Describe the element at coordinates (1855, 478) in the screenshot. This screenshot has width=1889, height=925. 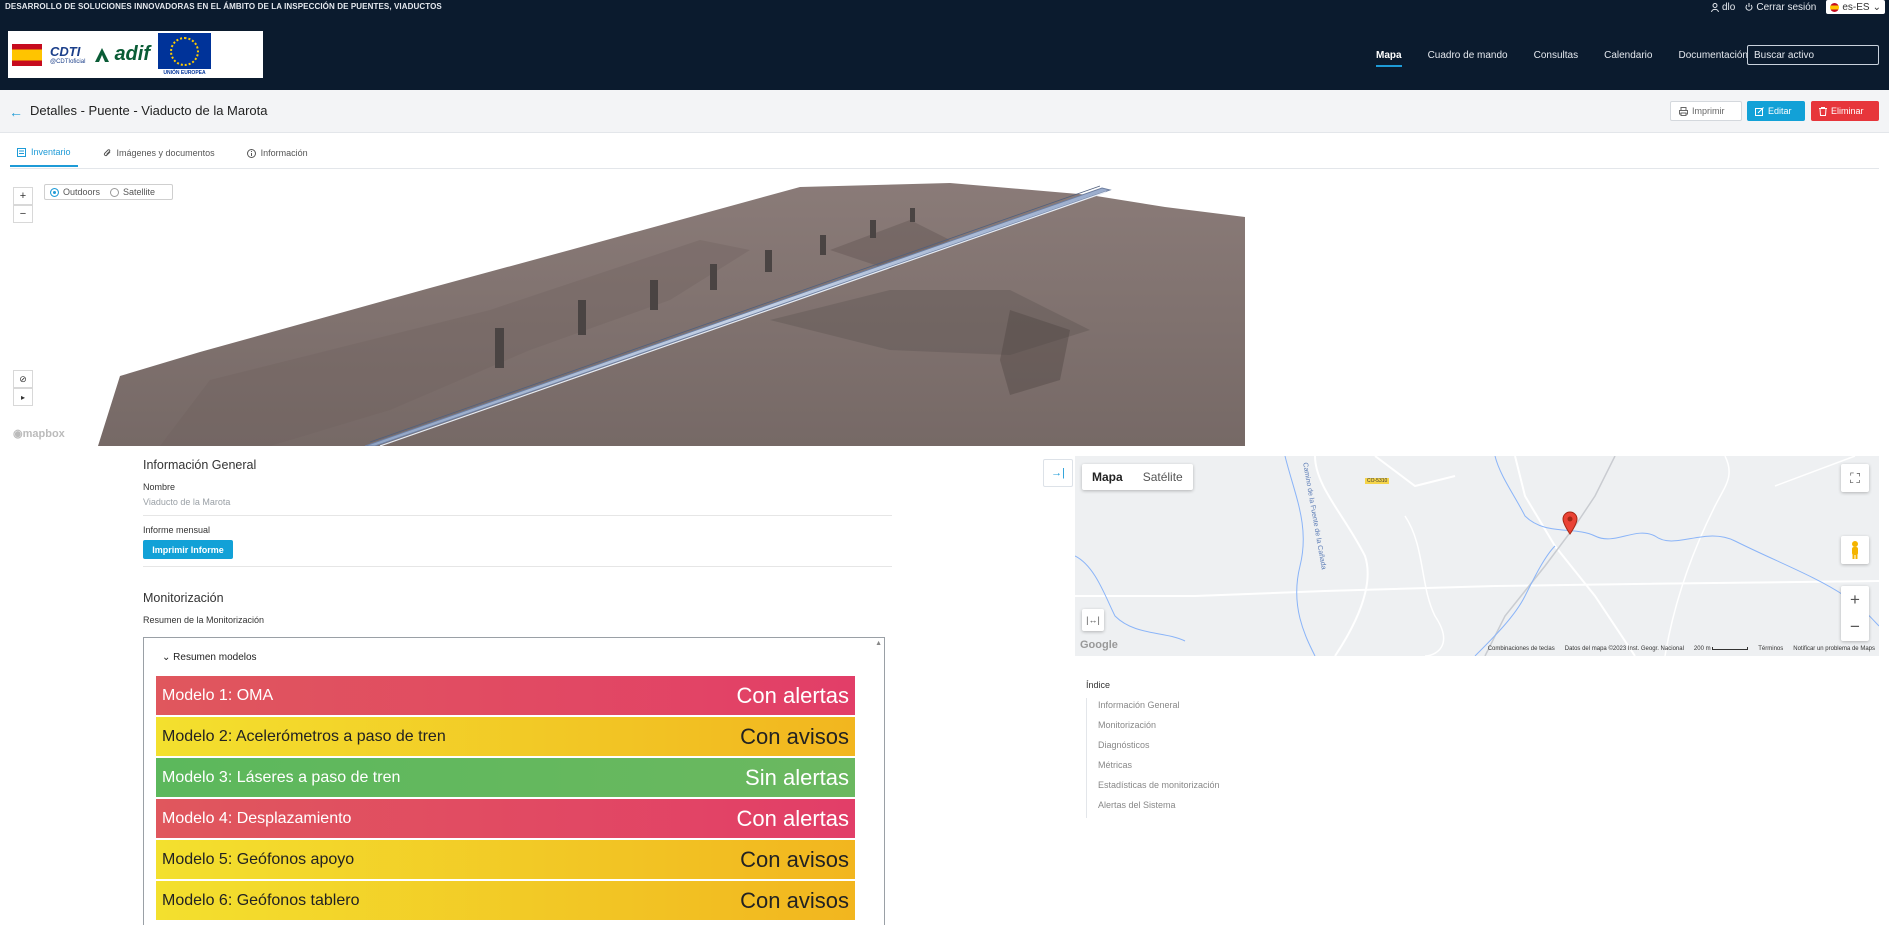
I see `fullscreen-icon: ⛶` at that location.